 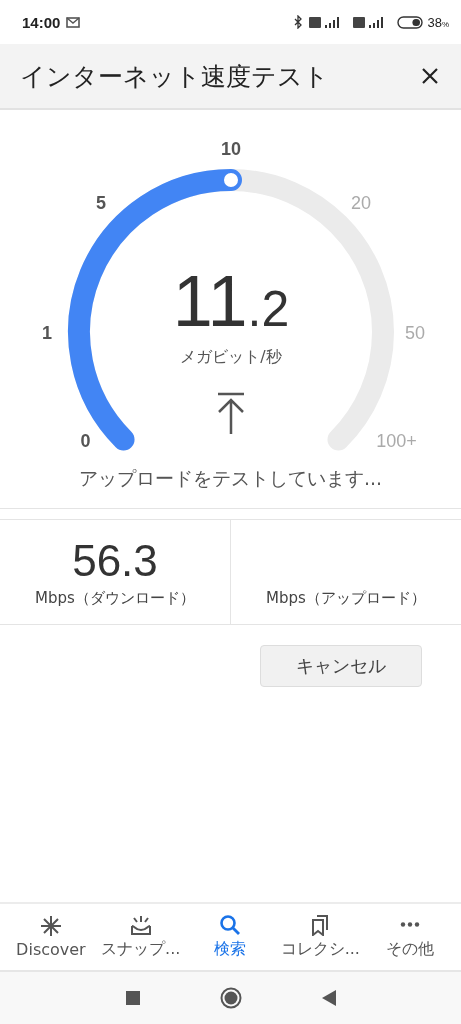 I want to click on gauge-tick-label: 1, so click(x=47, y=333).